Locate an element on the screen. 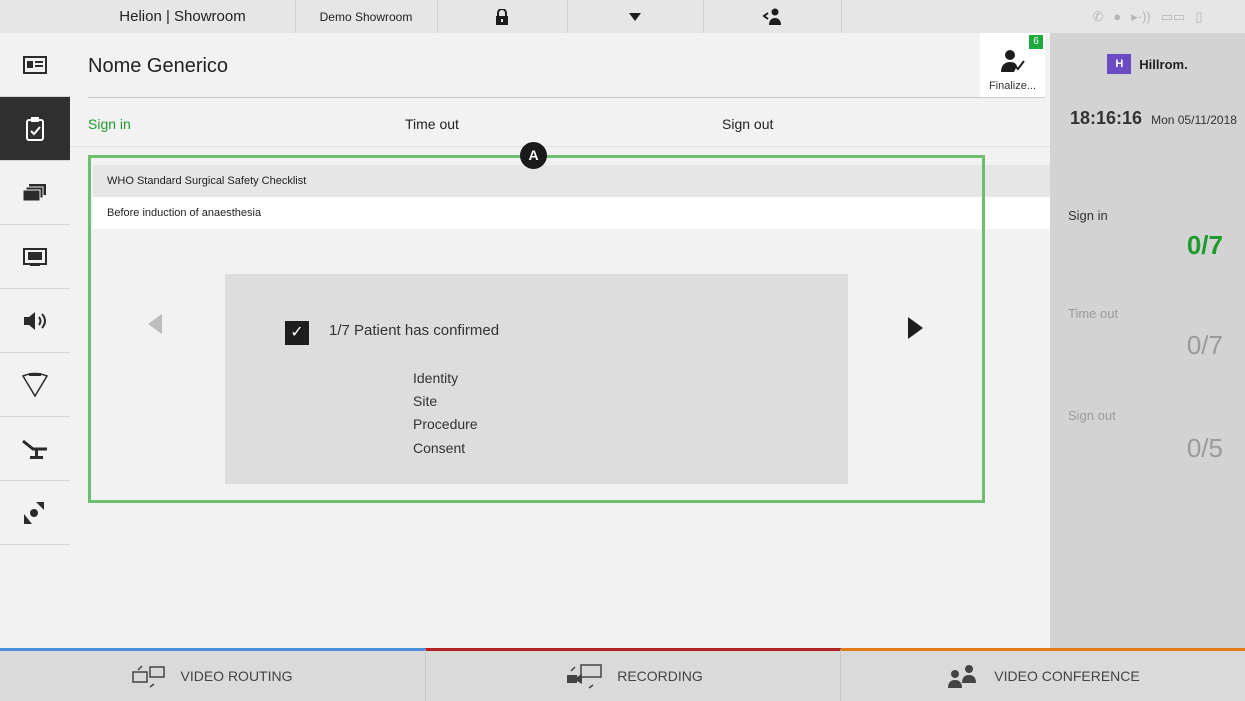 The width and height of the screenshot is (1245, 701). sidebar-item-lights is located at coordinates (35, 385).